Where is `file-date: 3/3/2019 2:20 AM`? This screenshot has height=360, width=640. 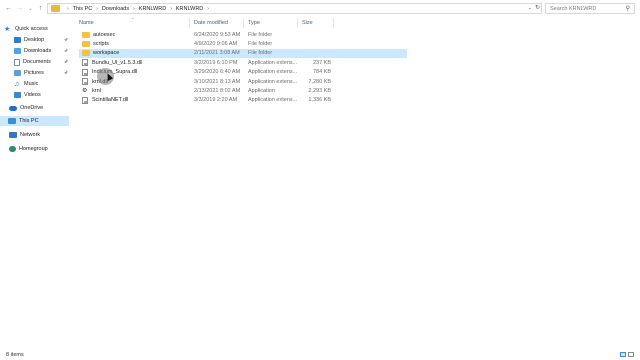
file-date: 3/3/2019 2:20 AM is located at coordinates (216, 100).